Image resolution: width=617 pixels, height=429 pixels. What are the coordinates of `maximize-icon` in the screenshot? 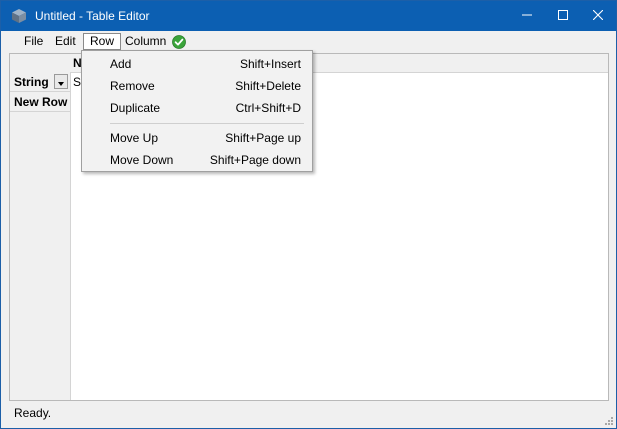 It's located at (563, 15).